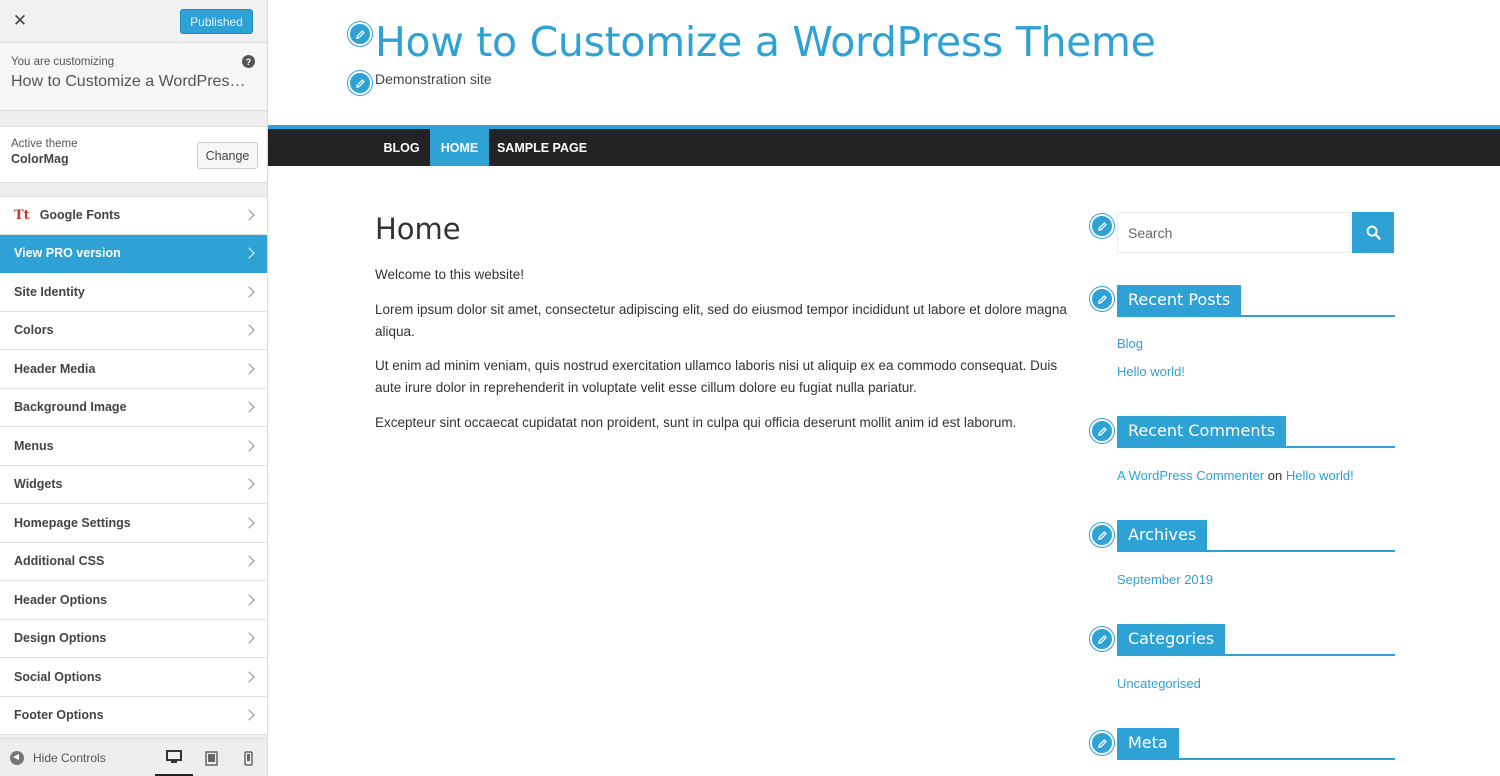  Describe the element at coordinates (133, 677) in the screenshot. I see `menu-item-social-options: Social Options` at that location.